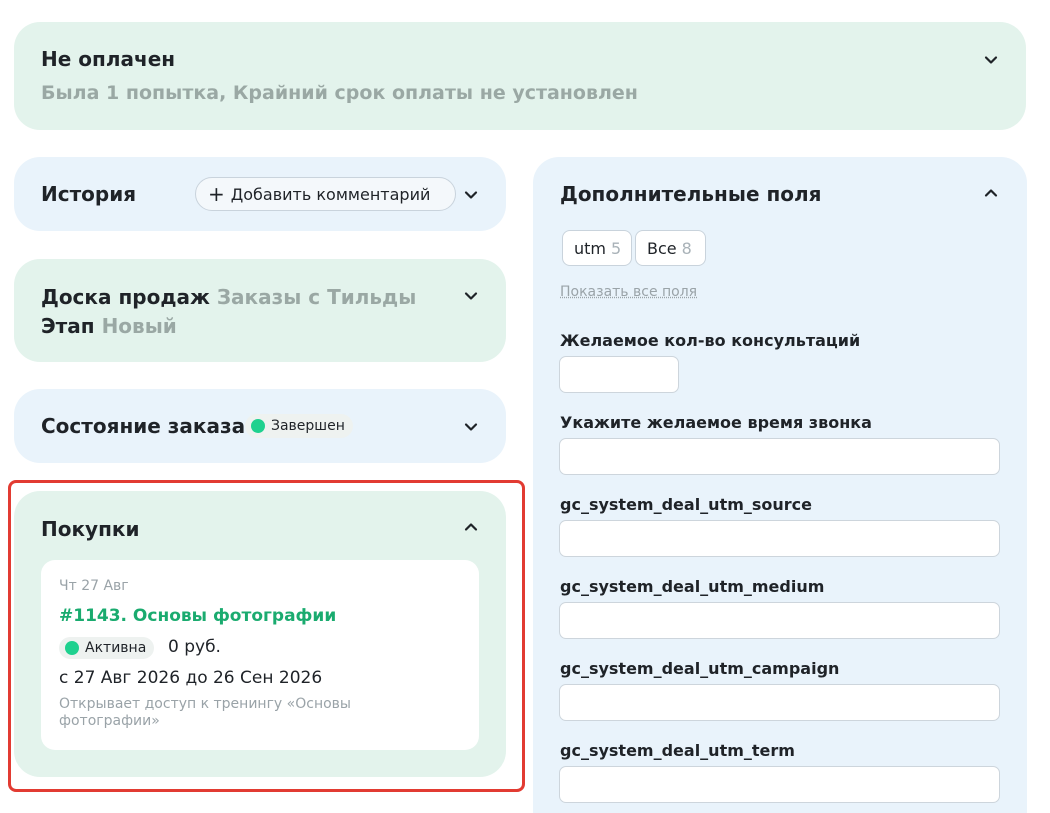 The height and width of the screenshot is (813, 1050). Describe the element at coordinates (677, 750) in the screenshot. I see `field-label: gc_system_deal_utm_term` at that location.